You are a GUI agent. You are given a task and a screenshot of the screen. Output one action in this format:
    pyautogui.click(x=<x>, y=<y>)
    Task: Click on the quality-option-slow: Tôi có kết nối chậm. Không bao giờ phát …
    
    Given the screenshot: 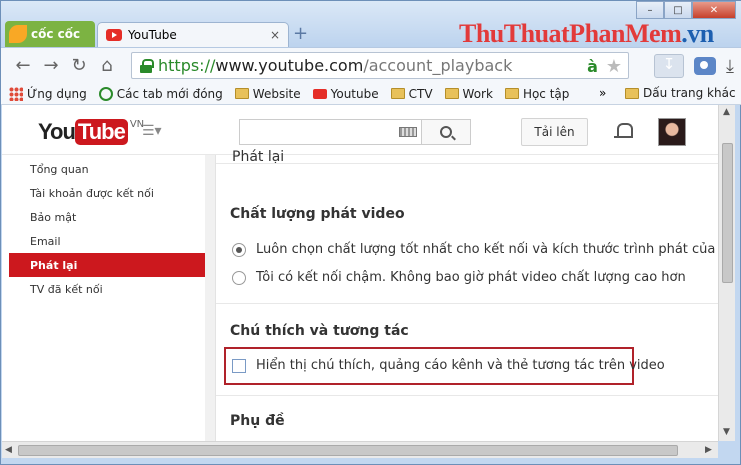 What is the action you would take?
    pyautogui.click(x=459, y=277)
    